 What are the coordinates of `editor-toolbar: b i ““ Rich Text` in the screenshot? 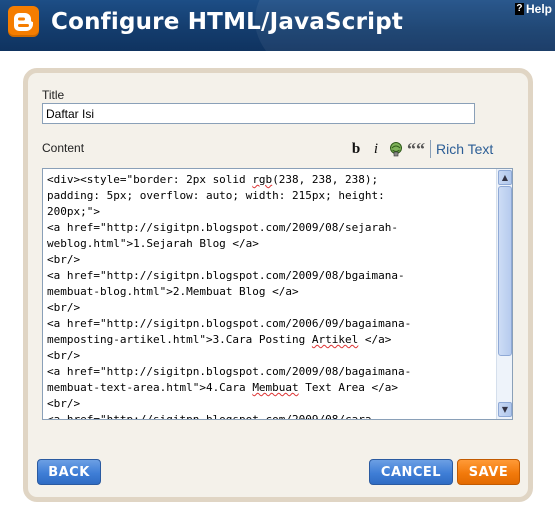 It's located at (426, 149).